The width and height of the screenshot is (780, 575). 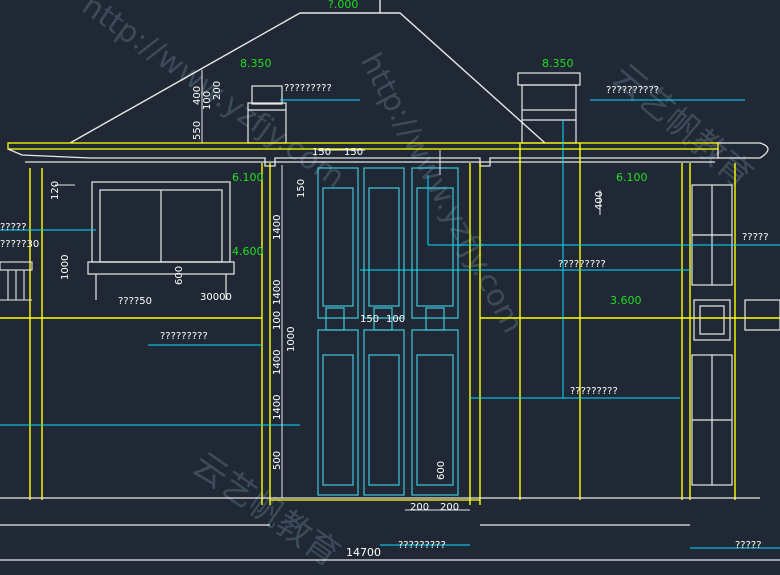 I want to click on dim-1000c: 1000, so click(x=291, y=339).